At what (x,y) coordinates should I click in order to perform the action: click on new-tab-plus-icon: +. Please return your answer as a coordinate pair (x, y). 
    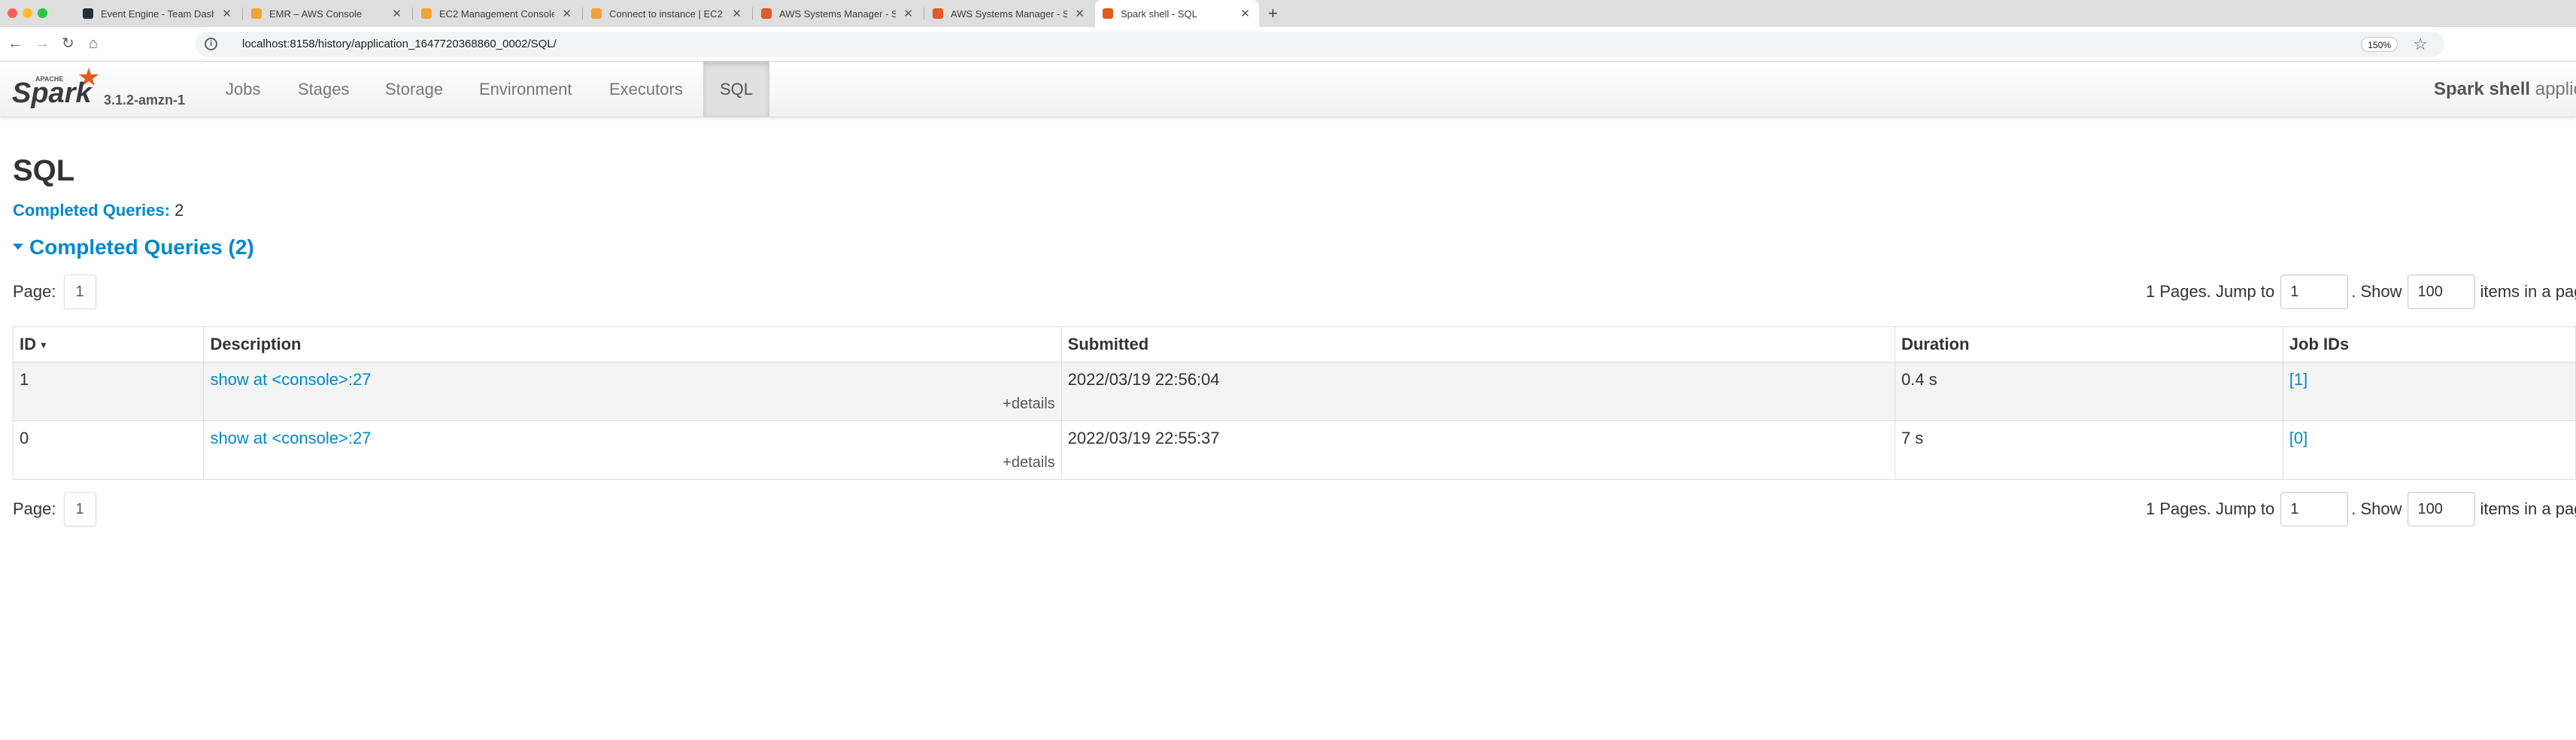
    Looking at the image, I should click on (1273, 14).